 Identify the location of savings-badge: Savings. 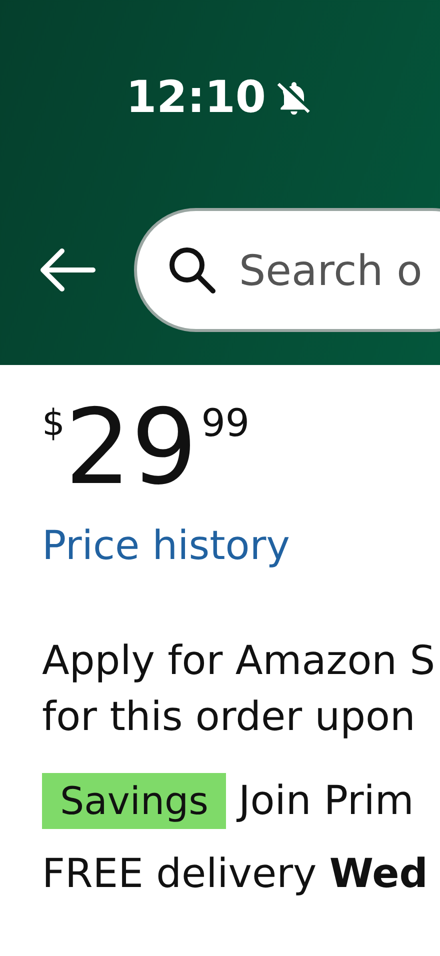
(134, 801).